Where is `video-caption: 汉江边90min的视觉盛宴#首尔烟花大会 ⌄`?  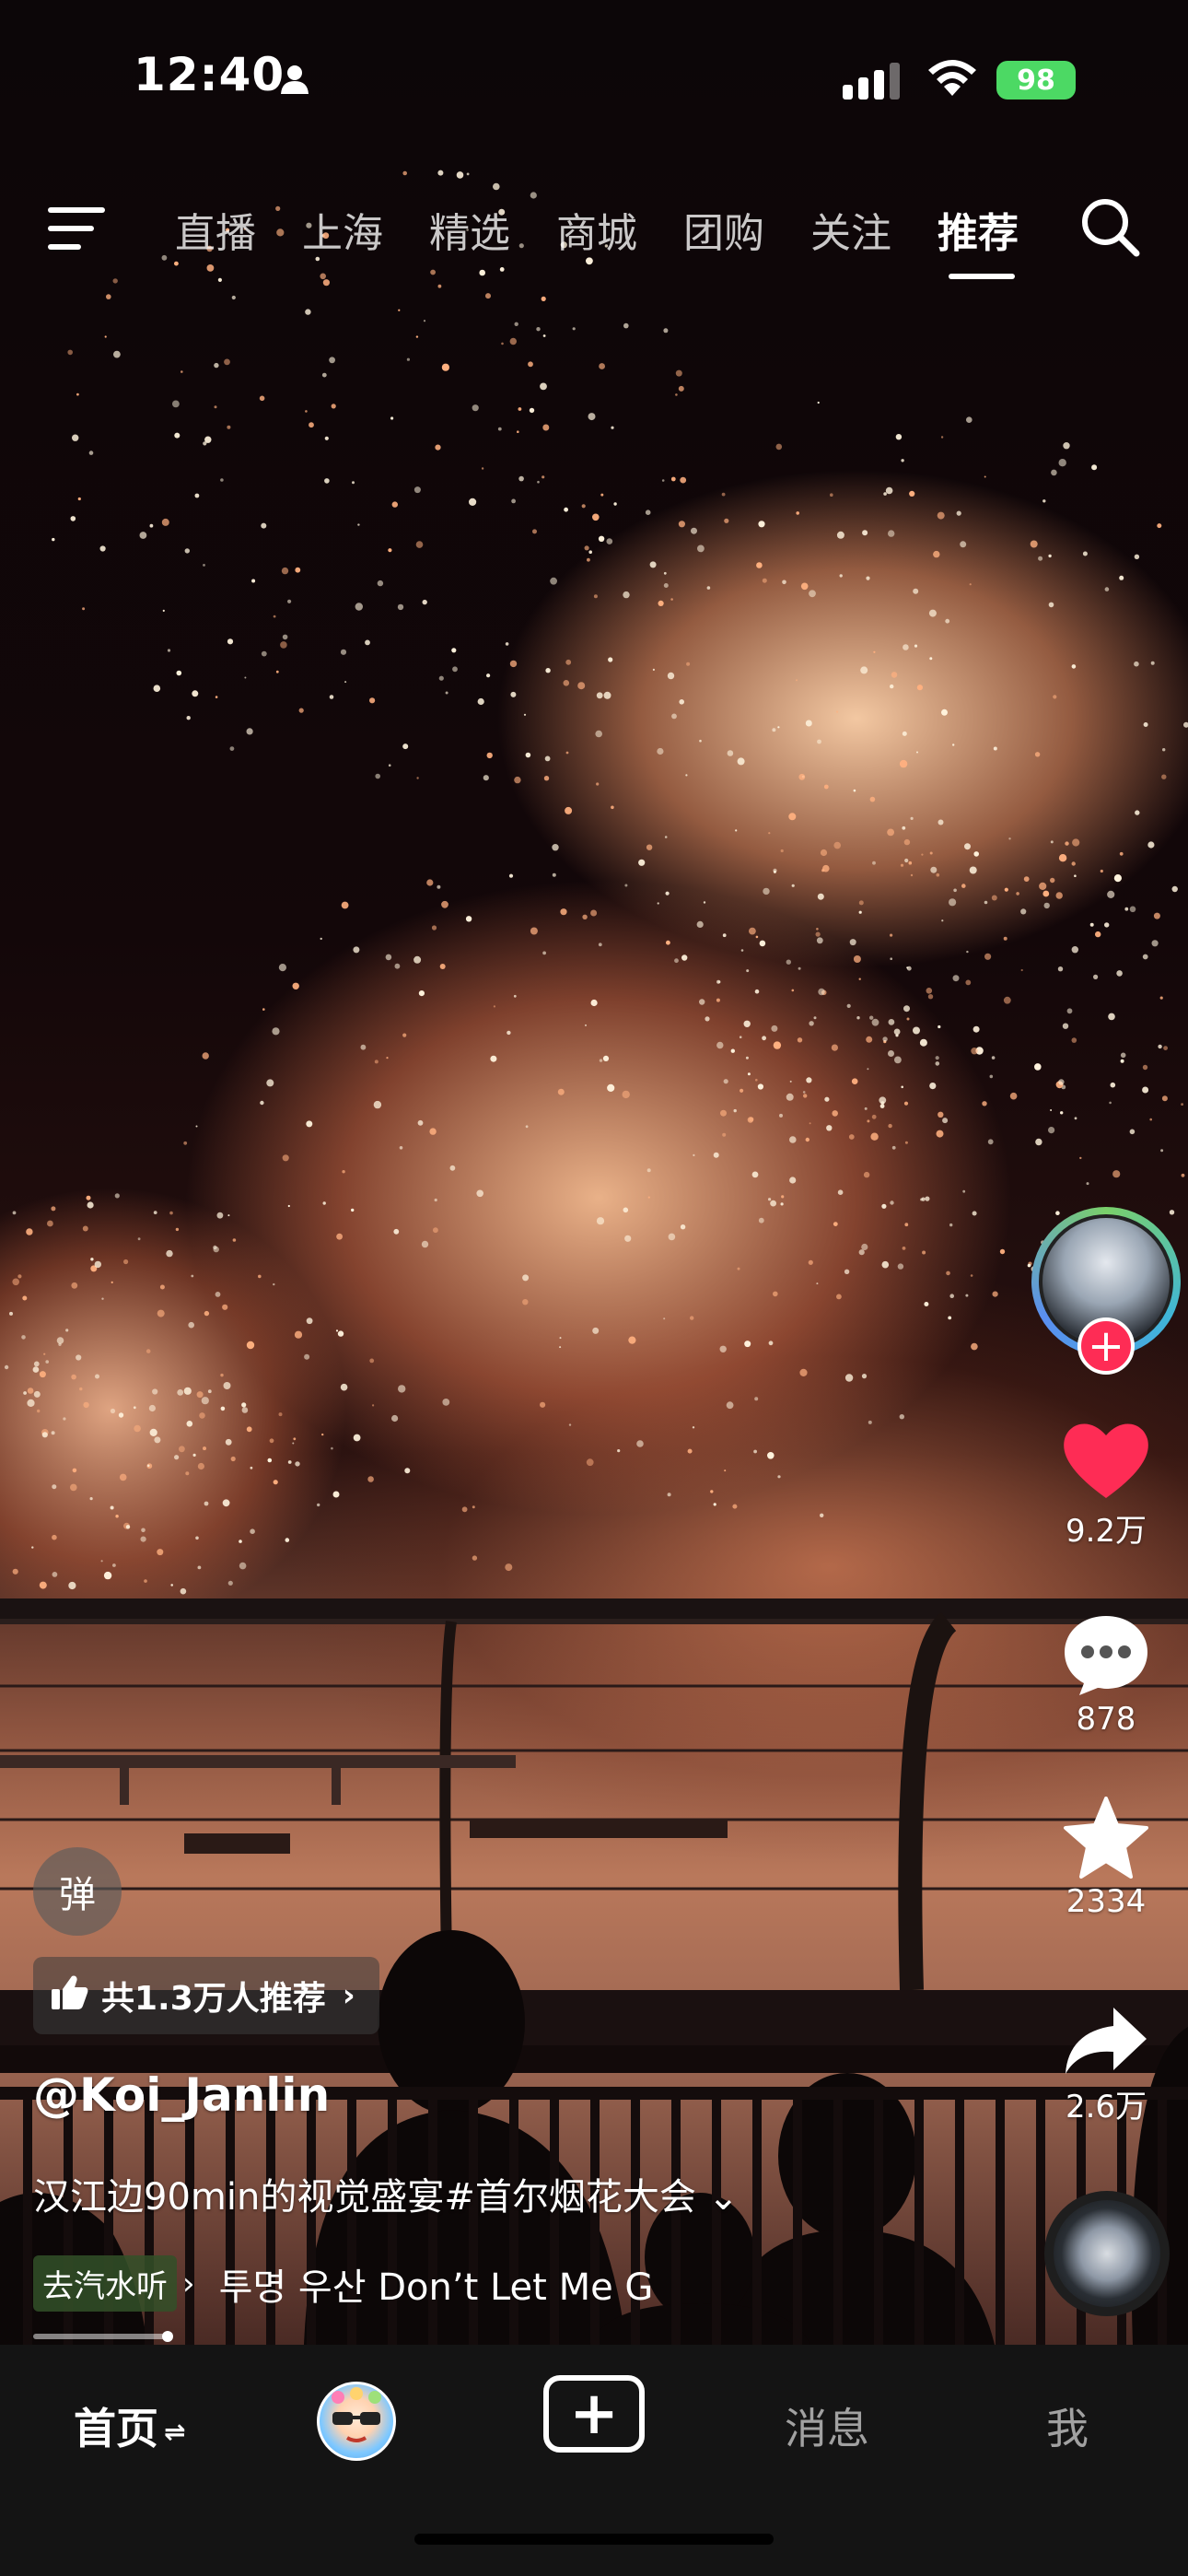 video-caption: 汉江边90min的视觉盛宴#首尔烟花大会 ⌄ is located at coordinates (386, 2193).